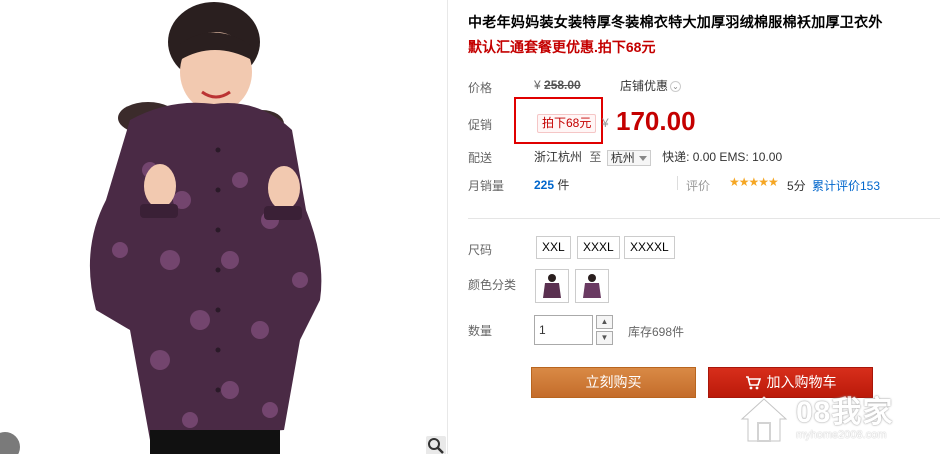 The height and width of the screenshot is (454, 940). I want to click on shipping-label: 配送, so click(480, 158).